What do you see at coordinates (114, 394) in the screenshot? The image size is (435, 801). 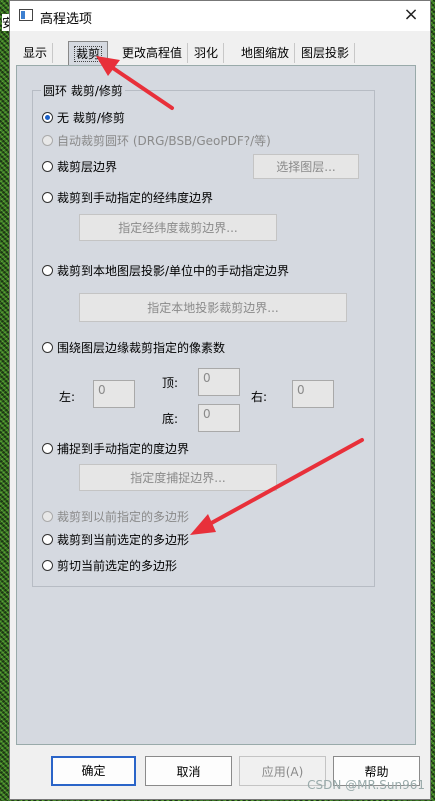 I see `left-pixels-input: 0` at bounding box center [114, 394].